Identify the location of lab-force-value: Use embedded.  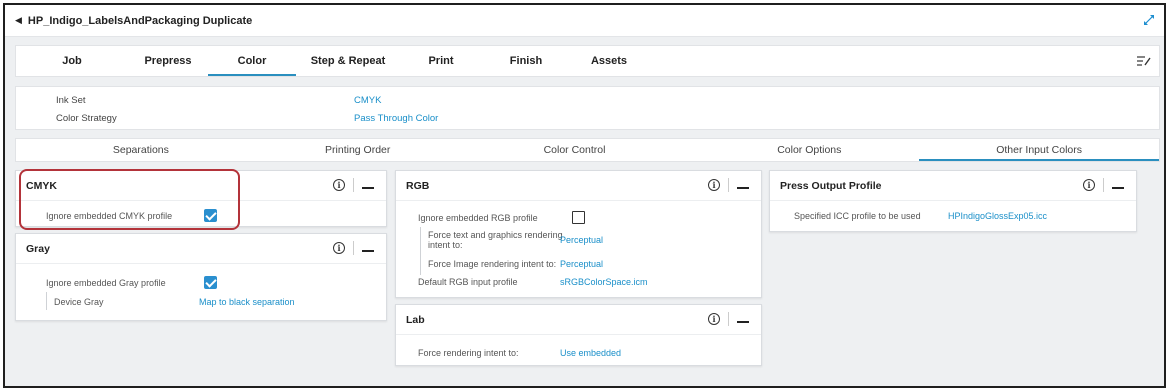
(590, 353).